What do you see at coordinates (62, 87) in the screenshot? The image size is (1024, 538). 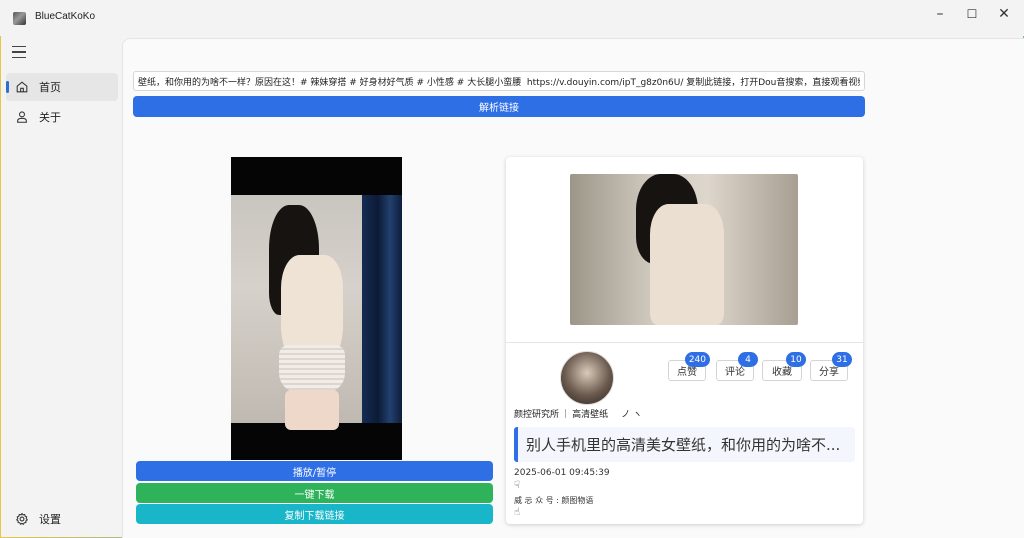 I see `sidebar-item-home: 首页` at bounding box center [62, 87].